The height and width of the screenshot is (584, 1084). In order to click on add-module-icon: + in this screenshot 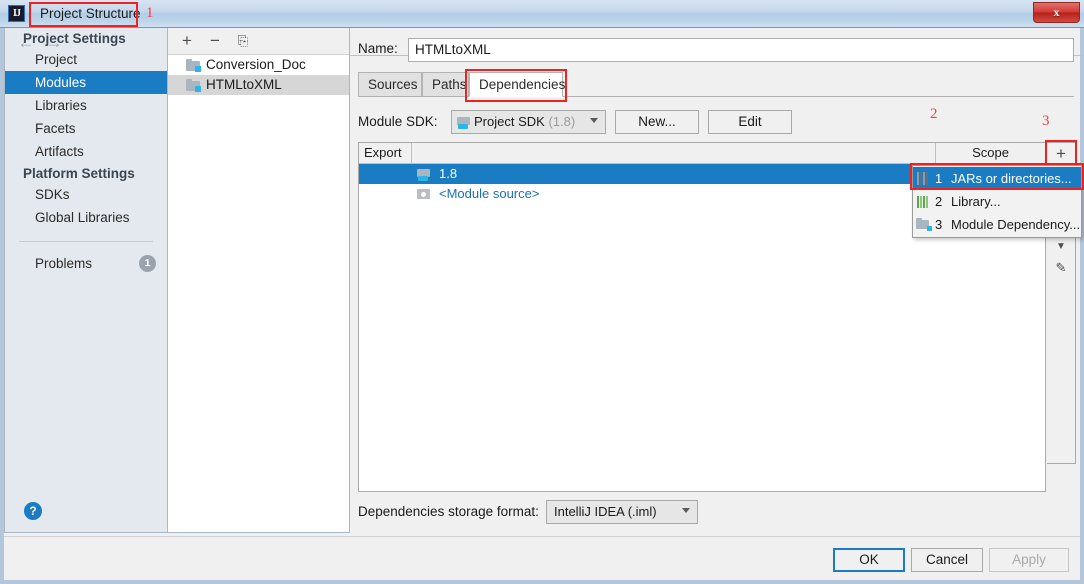, I will do `click(187, 41)`.